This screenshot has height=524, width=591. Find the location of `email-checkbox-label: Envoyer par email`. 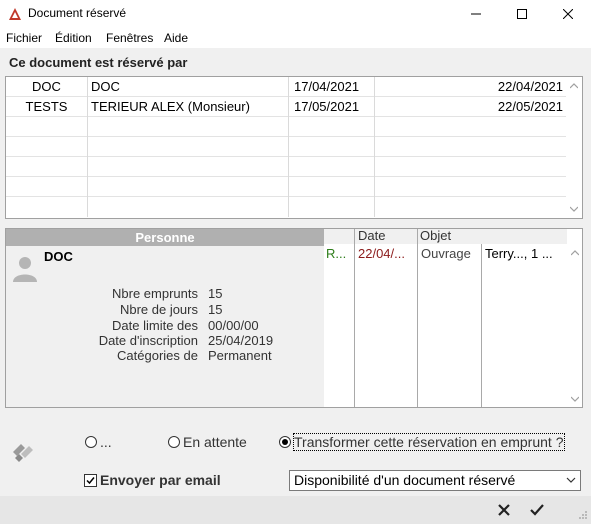

email-checkbox-label: Envoyer par email is located at coordinates (160, 480).